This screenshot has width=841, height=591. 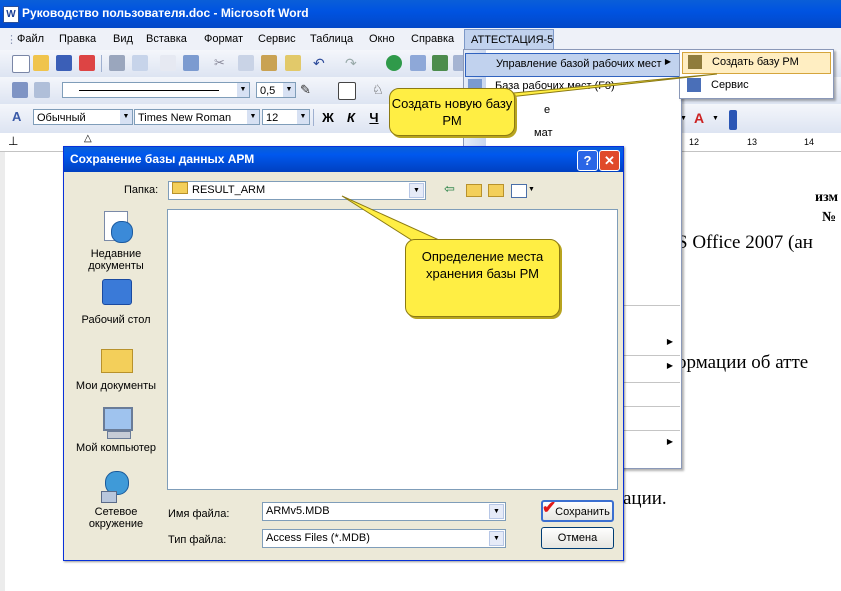 I want to click on callout-pointer-create, so click(x=604, y=86).